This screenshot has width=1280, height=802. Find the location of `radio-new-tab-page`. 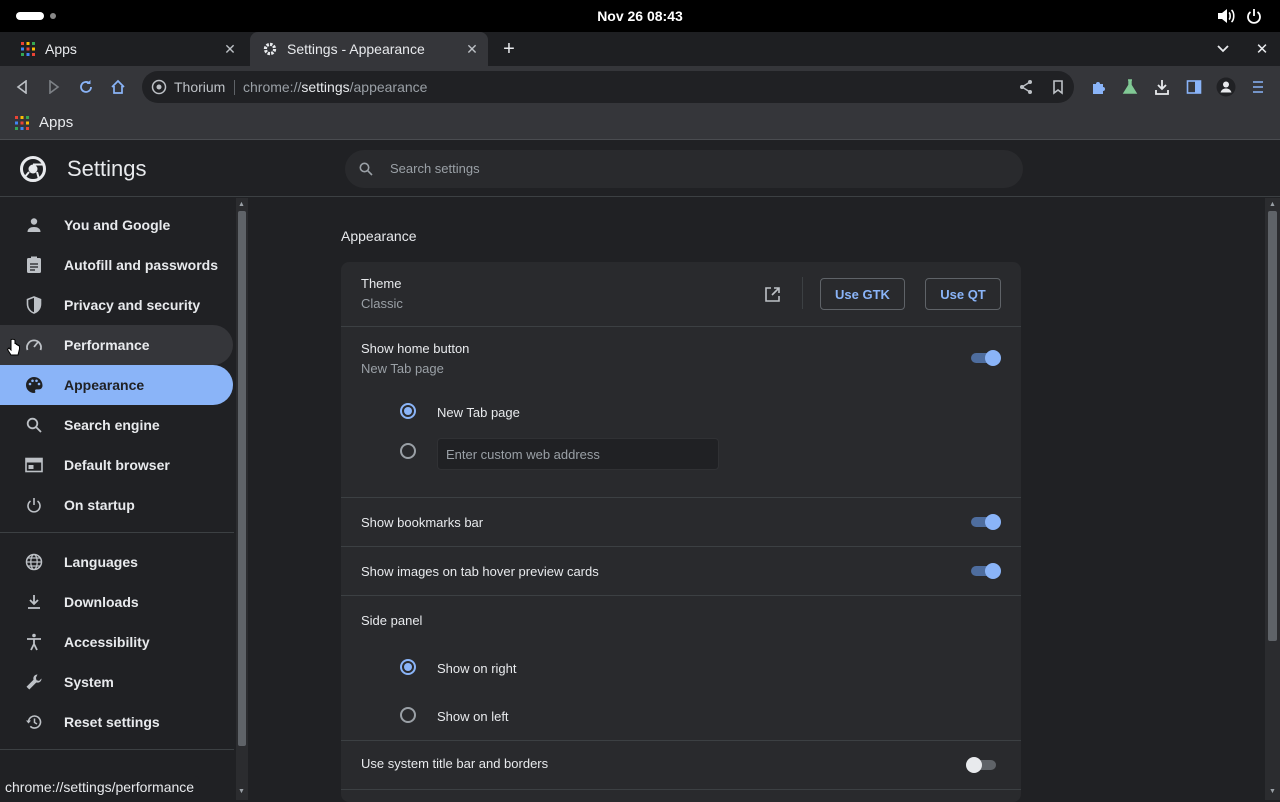

radio-new-tab-page is located at coordinates (408, 411).